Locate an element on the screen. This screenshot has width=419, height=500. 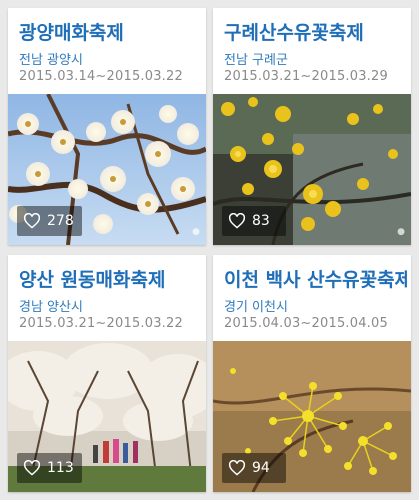
like-count-badge: 113 is located at coordinates (49, 468).